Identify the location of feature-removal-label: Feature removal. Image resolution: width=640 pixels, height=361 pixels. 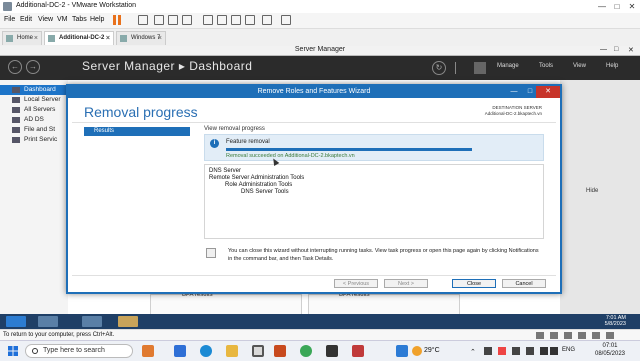
(248, 142).